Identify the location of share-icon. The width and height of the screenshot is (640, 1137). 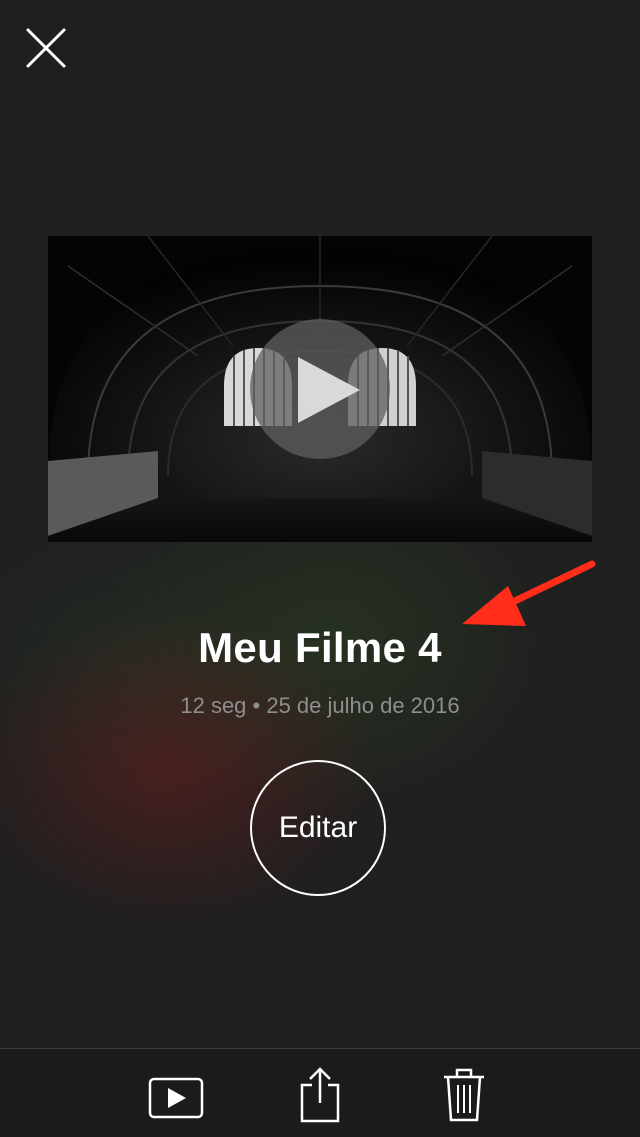
(320, 1095).